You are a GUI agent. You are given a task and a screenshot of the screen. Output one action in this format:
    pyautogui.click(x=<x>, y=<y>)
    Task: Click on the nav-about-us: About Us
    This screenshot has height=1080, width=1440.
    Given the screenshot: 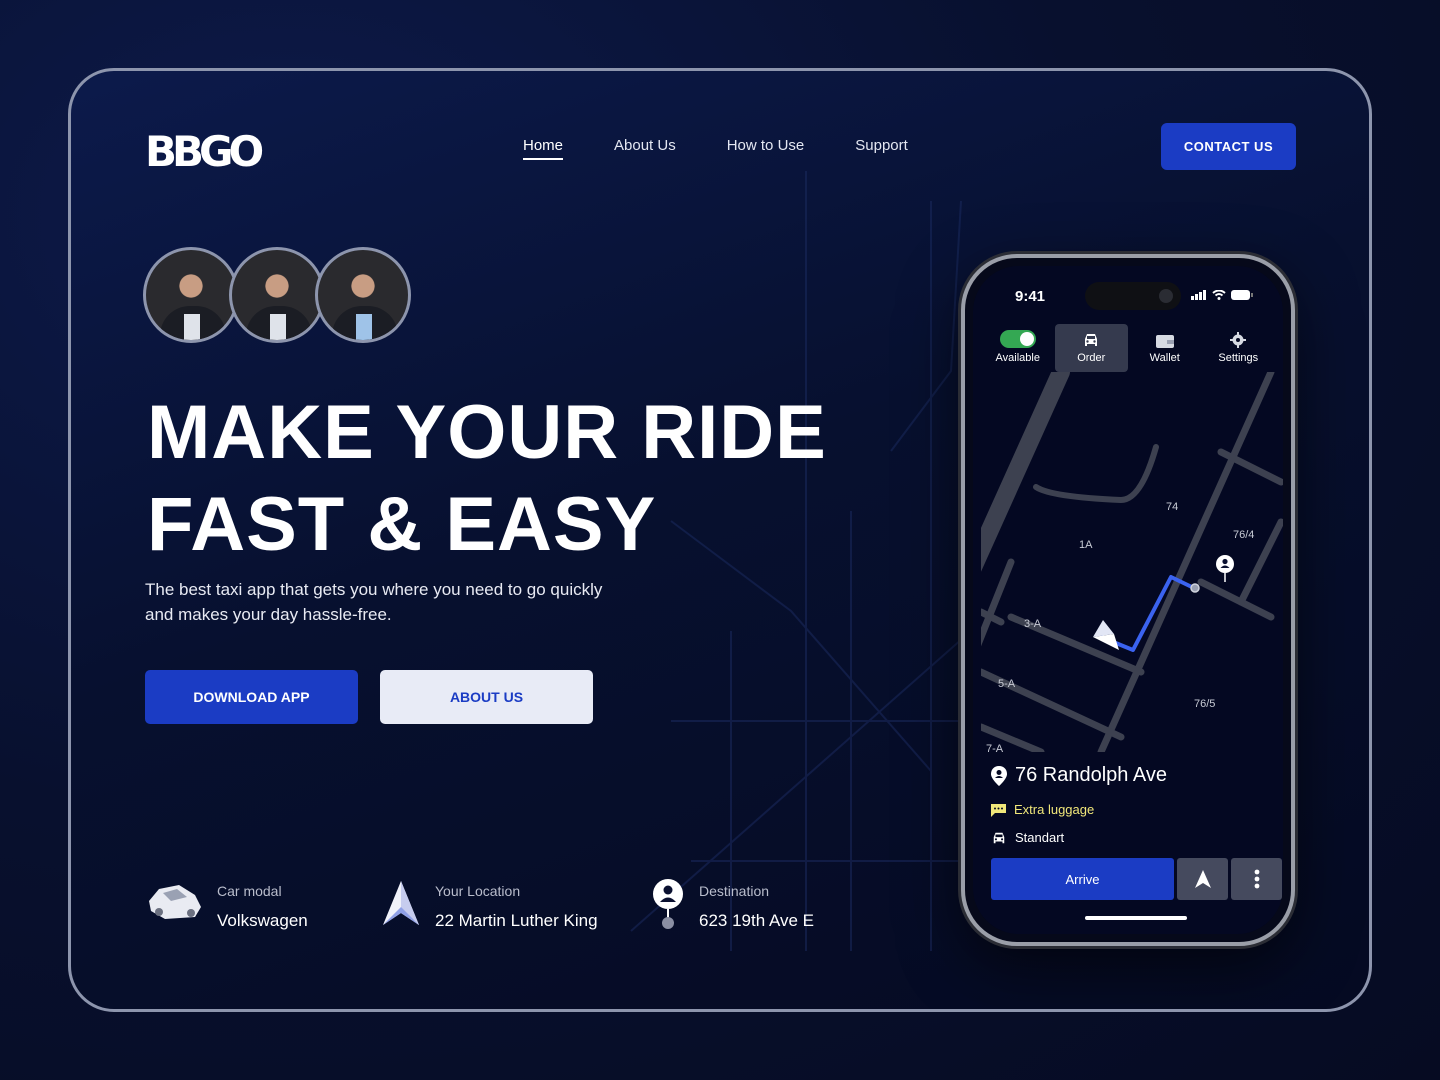 What is the action you would take?
    pyautogui.click(x=645, y=148)
    